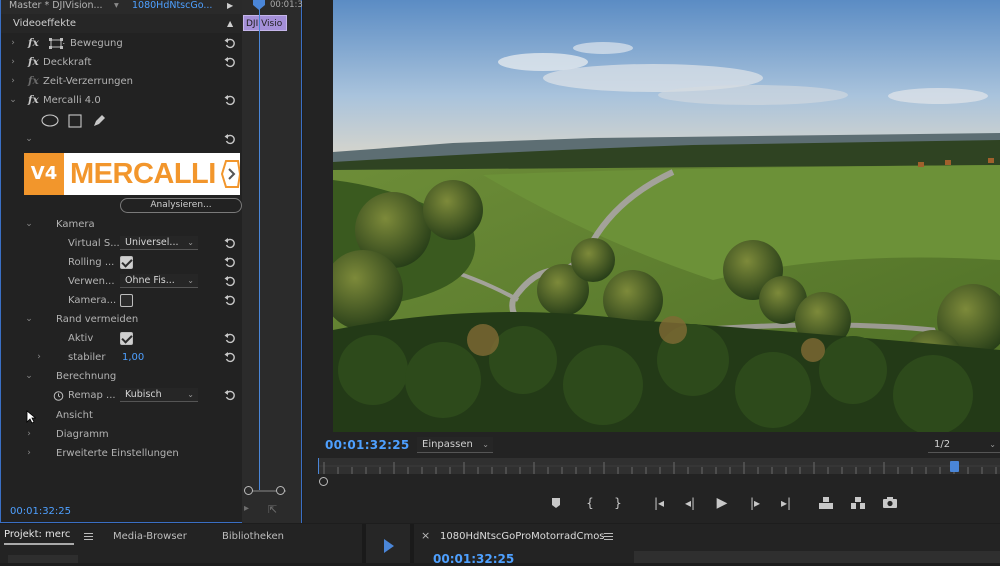 The height and width of the screenshot is (566, 1000). What do you see at coordinates (132, 174) in the screenshot?
I see `mercalli-logo: V4 MERCALLI` at bounding box center [132, 174].